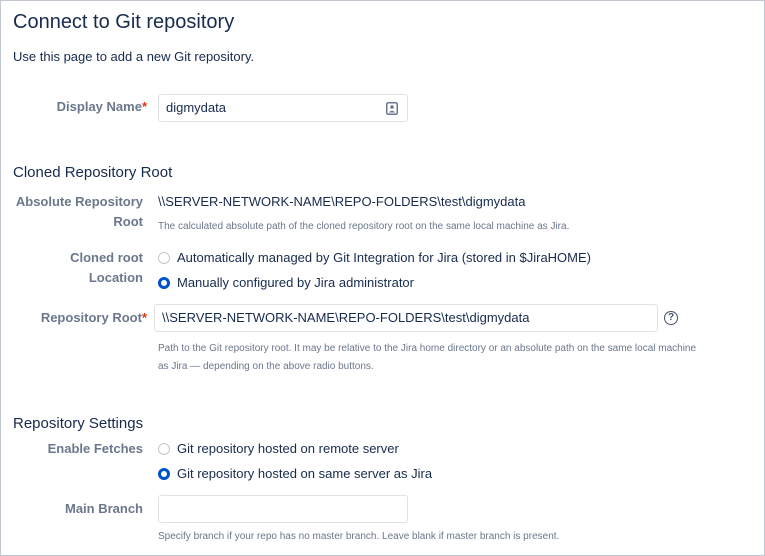 Image resolution: width=765 pixels, height=556 pixels. I want to click on display-name-label: Display Name*, so click(81, 107).